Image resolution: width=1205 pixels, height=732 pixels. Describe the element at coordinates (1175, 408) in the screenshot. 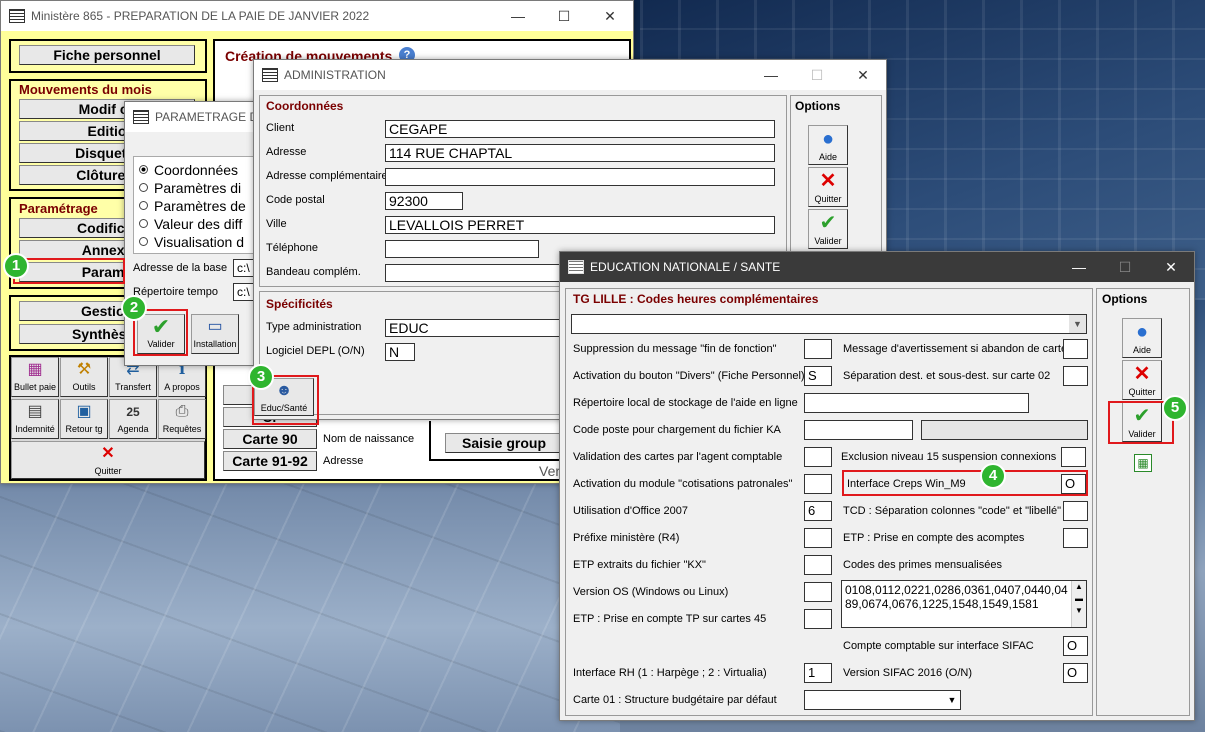

I see `step-badge-5: 5` at that location.